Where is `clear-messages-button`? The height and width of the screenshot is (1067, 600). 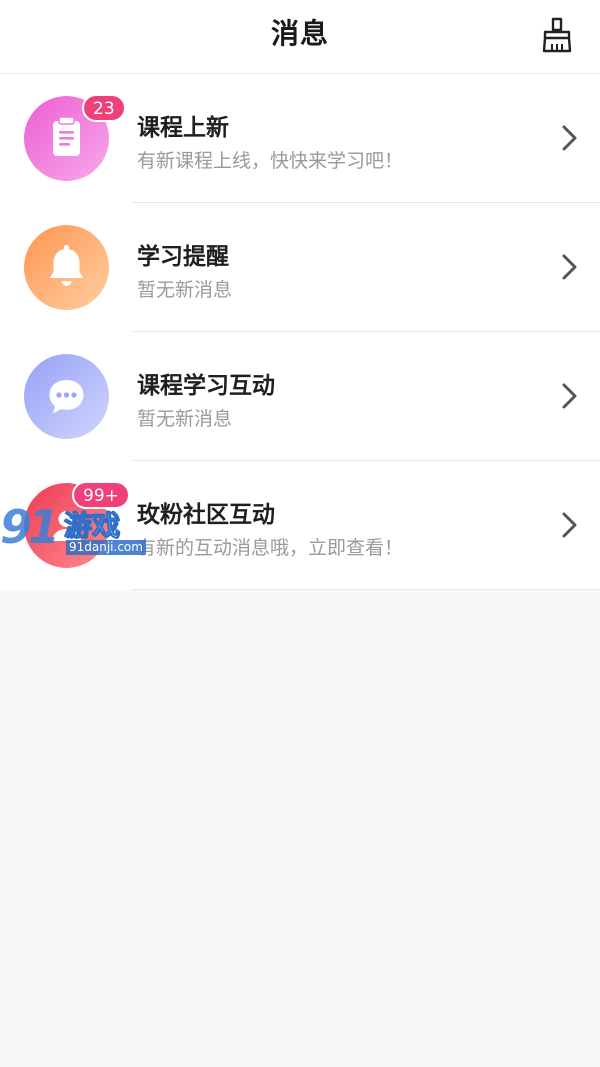 clear-messages-button is located at coordinates (557, 35).